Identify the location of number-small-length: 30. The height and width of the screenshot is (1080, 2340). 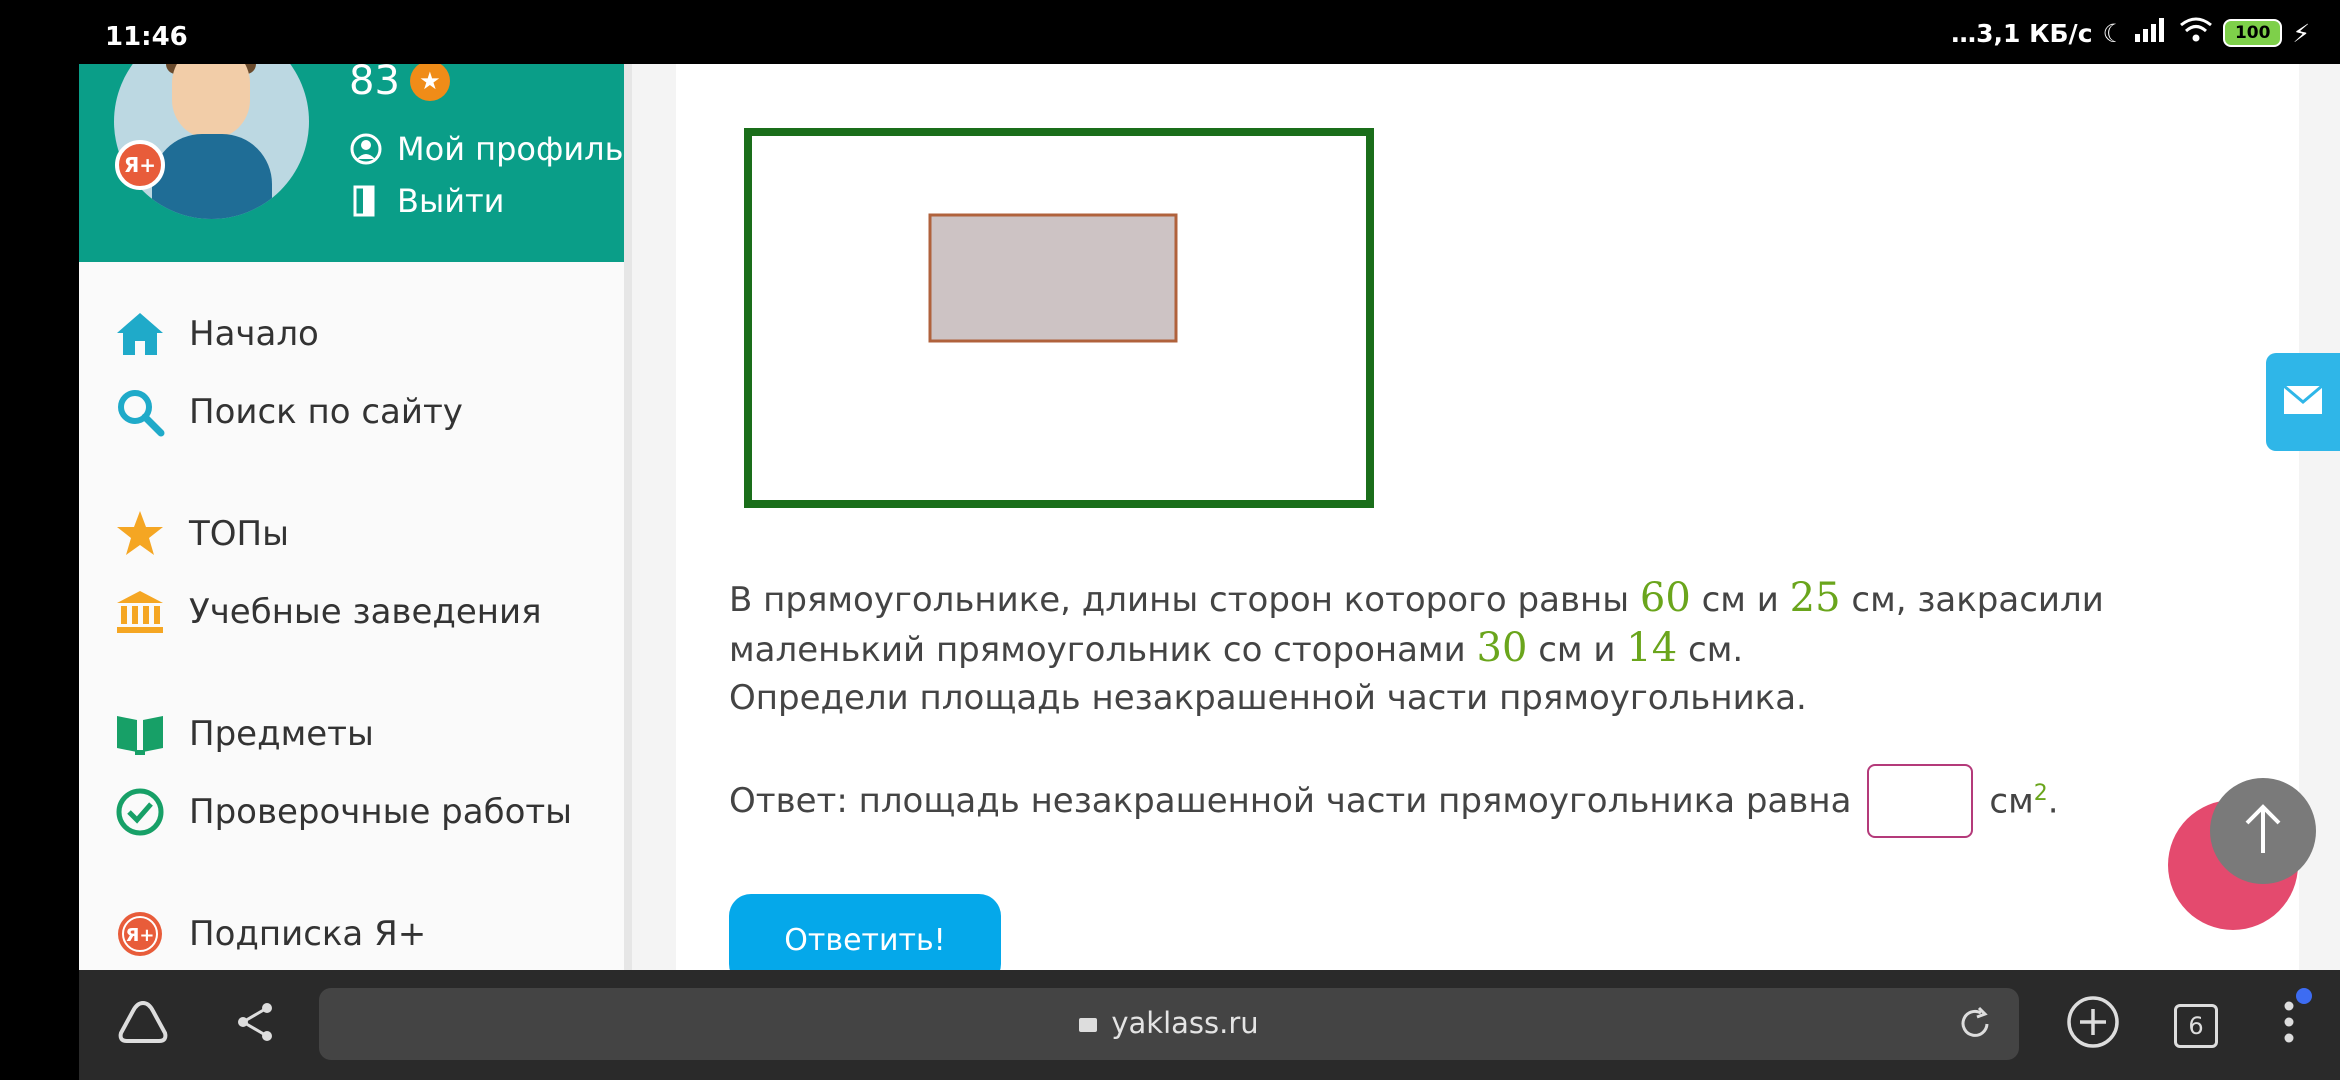
(1502, 648).